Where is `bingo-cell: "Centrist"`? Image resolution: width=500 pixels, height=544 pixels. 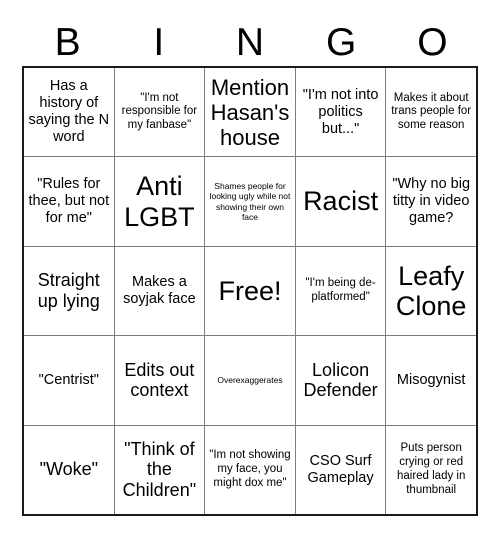
bingo-cell: "Centrist" is located at coordinates (69, 380).